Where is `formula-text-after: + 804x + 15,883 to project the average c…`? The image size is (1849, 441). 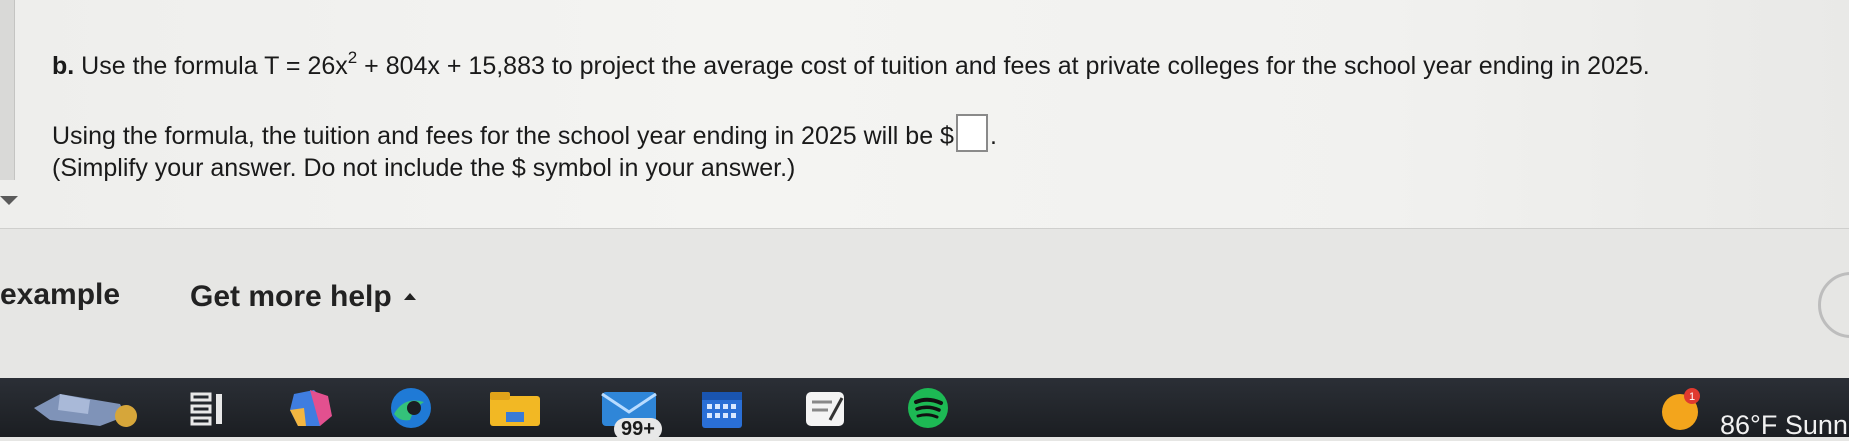 formula-text-after: + 804x + 15,883 to project the average c… is located at coordinates (1003, 66).